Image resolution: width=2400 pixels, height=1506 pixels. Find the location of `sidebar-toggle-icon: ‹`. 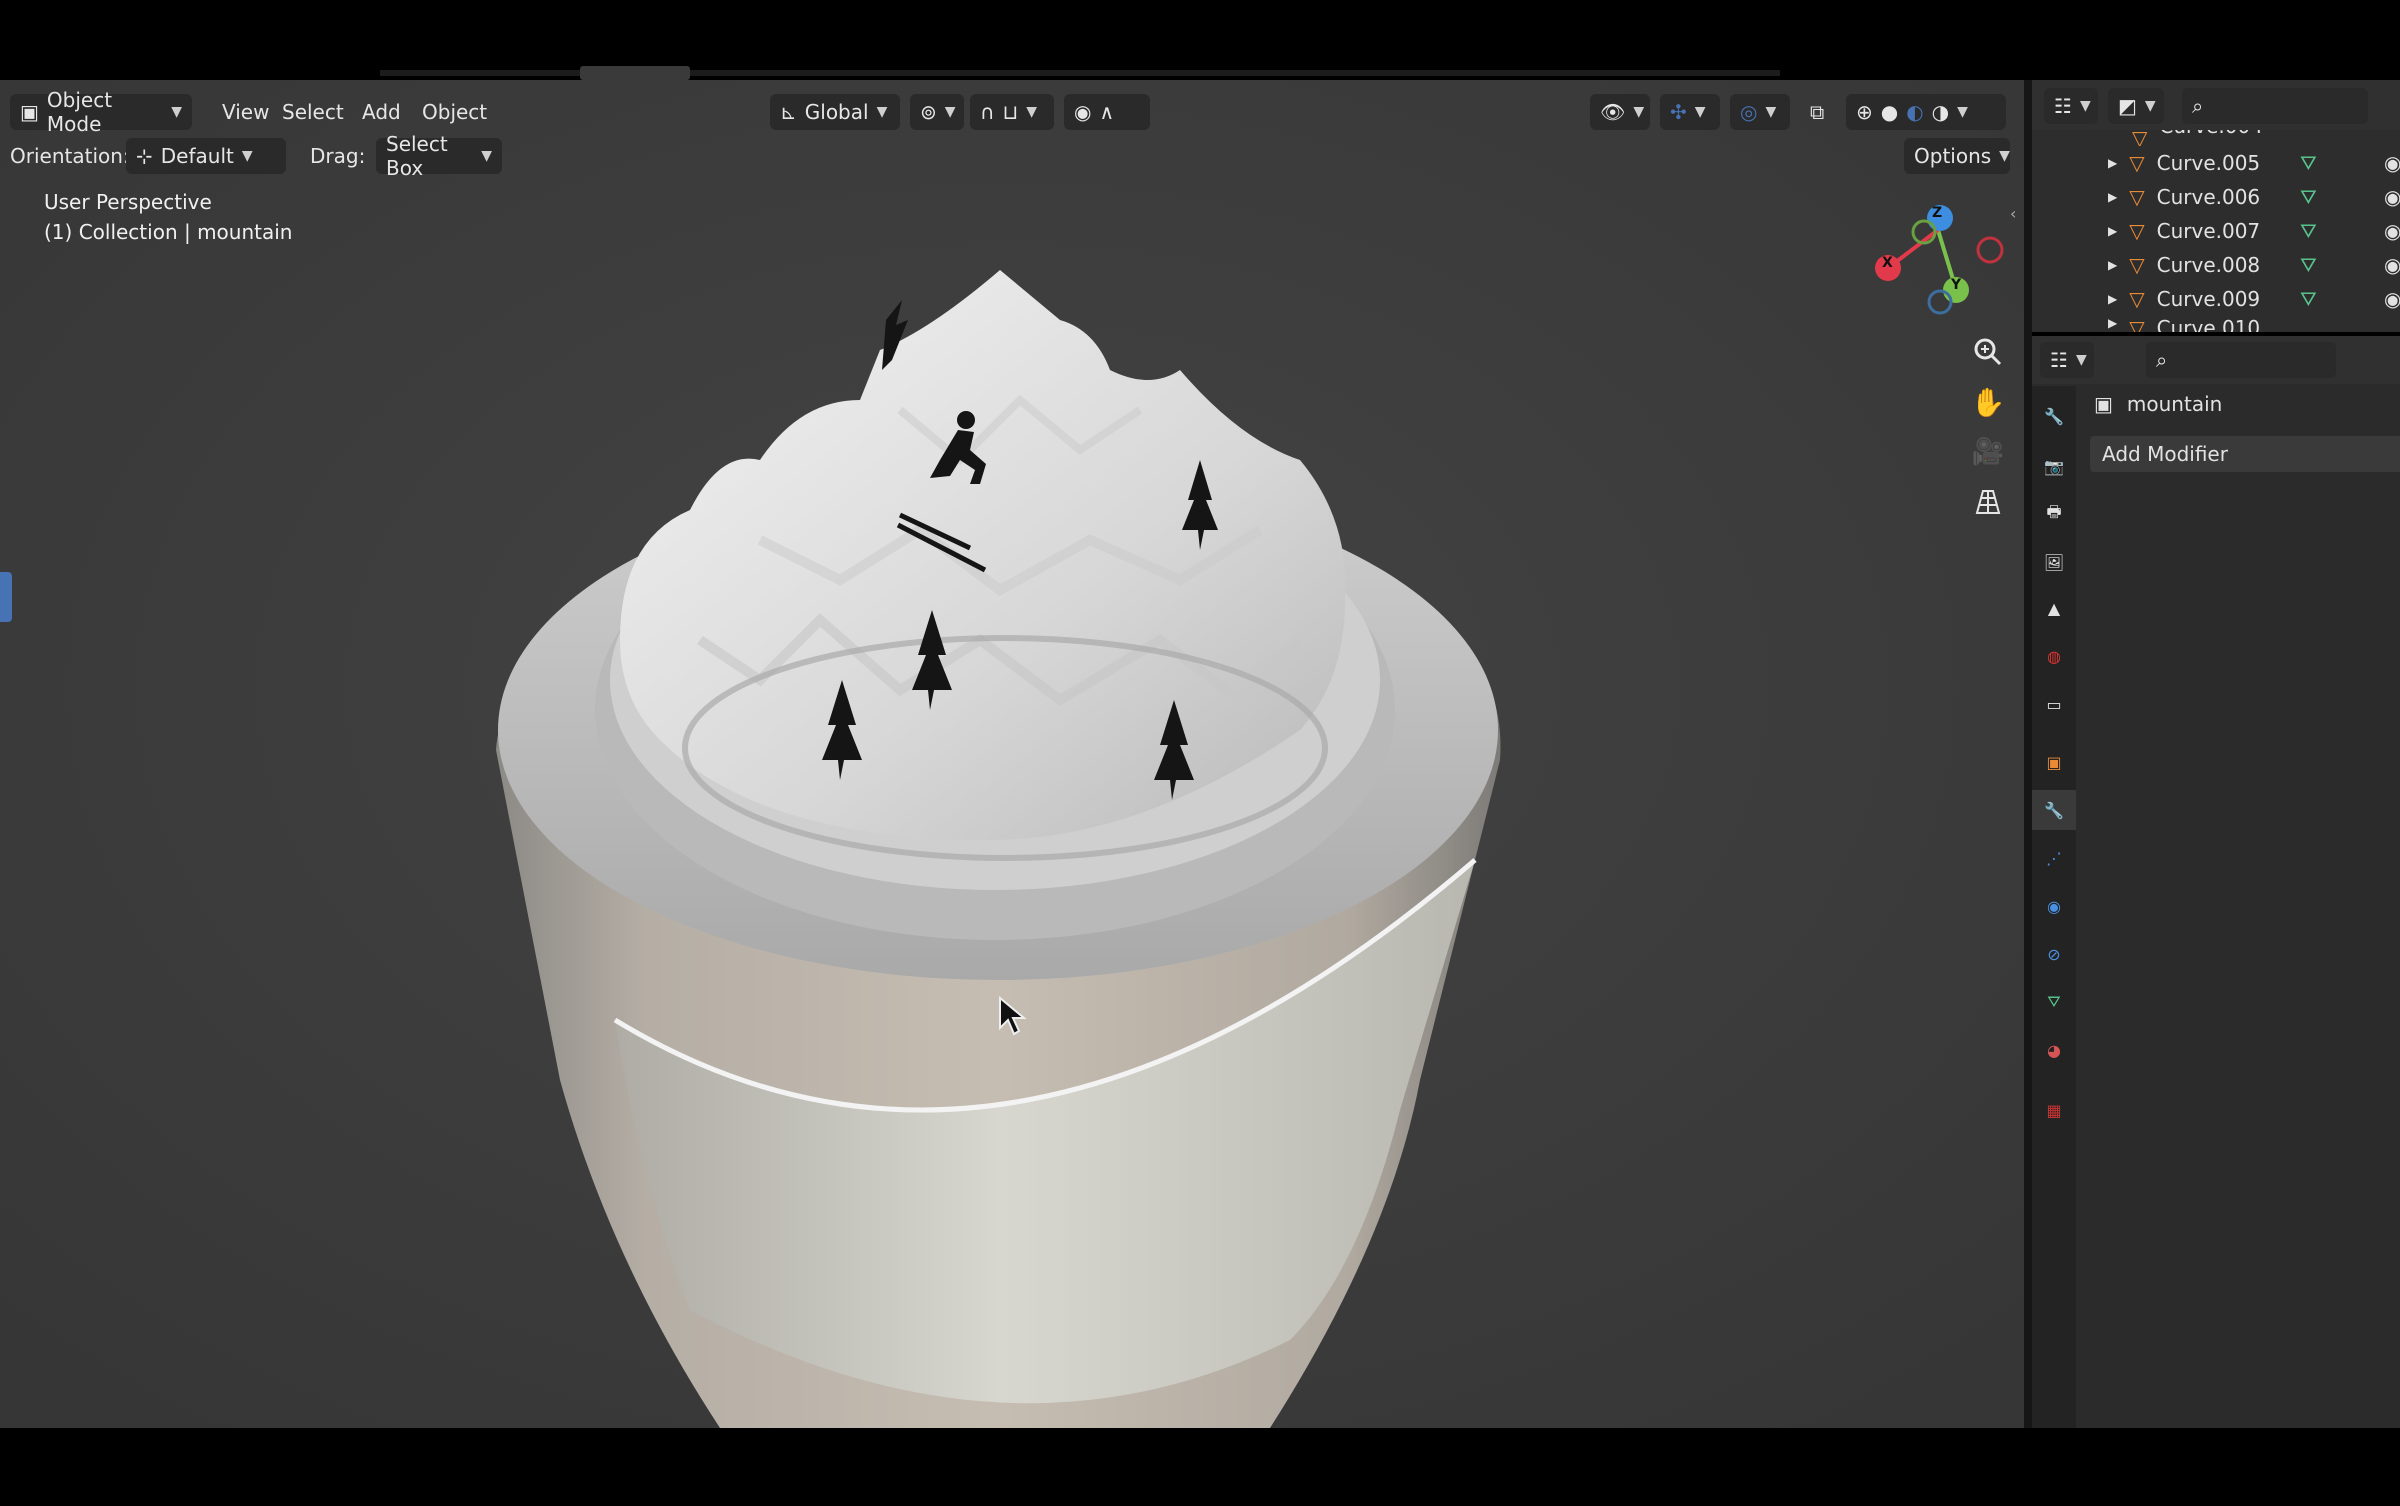

sidebar-toggle-icon: ‹ is located at coordinates (2013, 213).